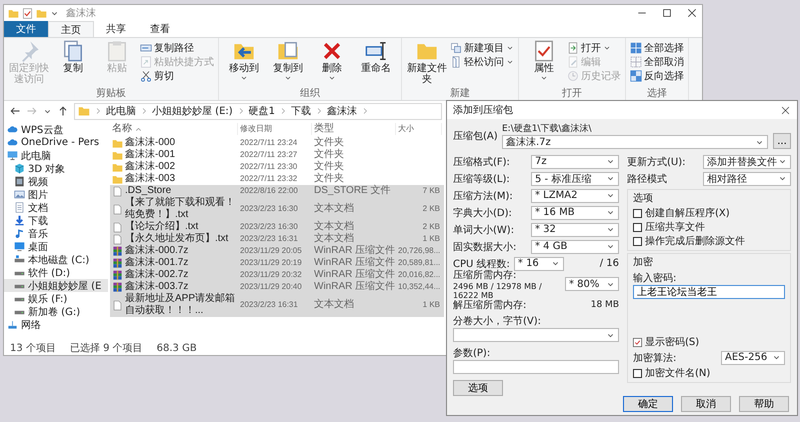 The image size is (800, 422). I want to click on sidebar-item: 视频, so click(56, 181).